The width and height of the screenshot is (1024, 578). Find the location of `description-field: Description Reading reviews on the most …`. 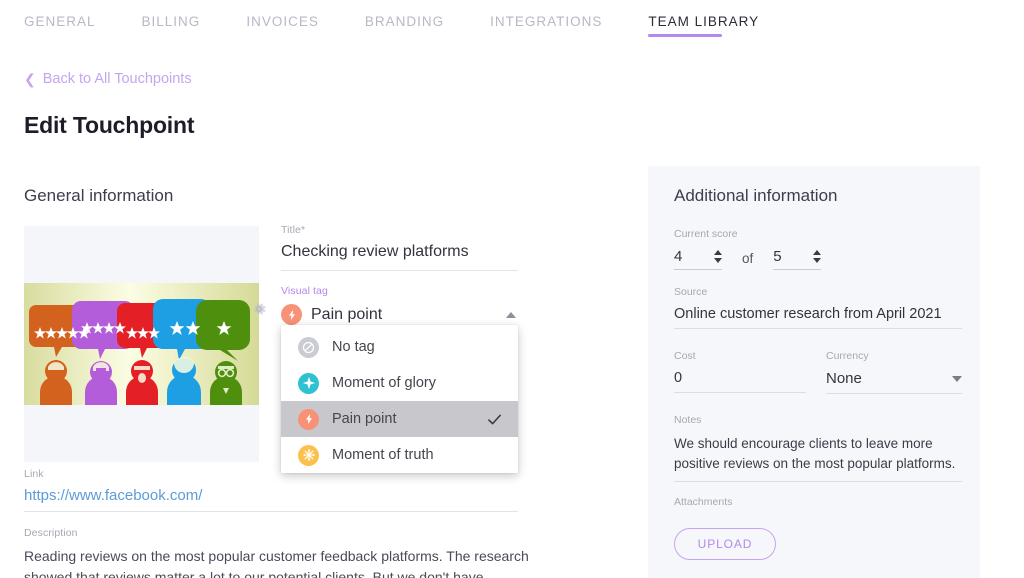

description-field: Description Reading reviews on the most … is located at coordinates (276, 552).